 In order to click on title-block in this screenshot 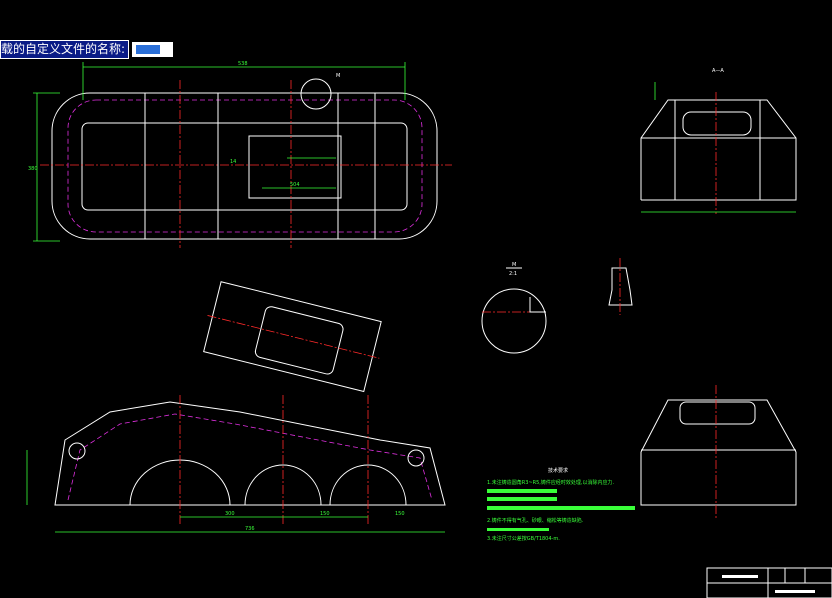, I will do `click(769, 582)`.